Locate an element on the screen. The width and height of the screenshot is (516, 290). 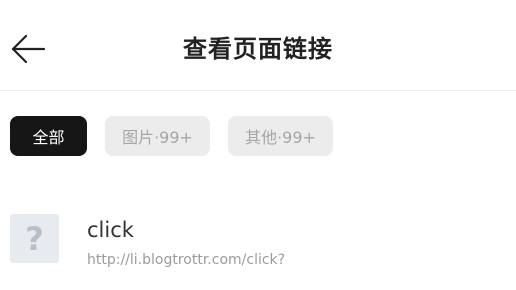
page-title: 查看页面链接 is located at coordinates (258, 49).